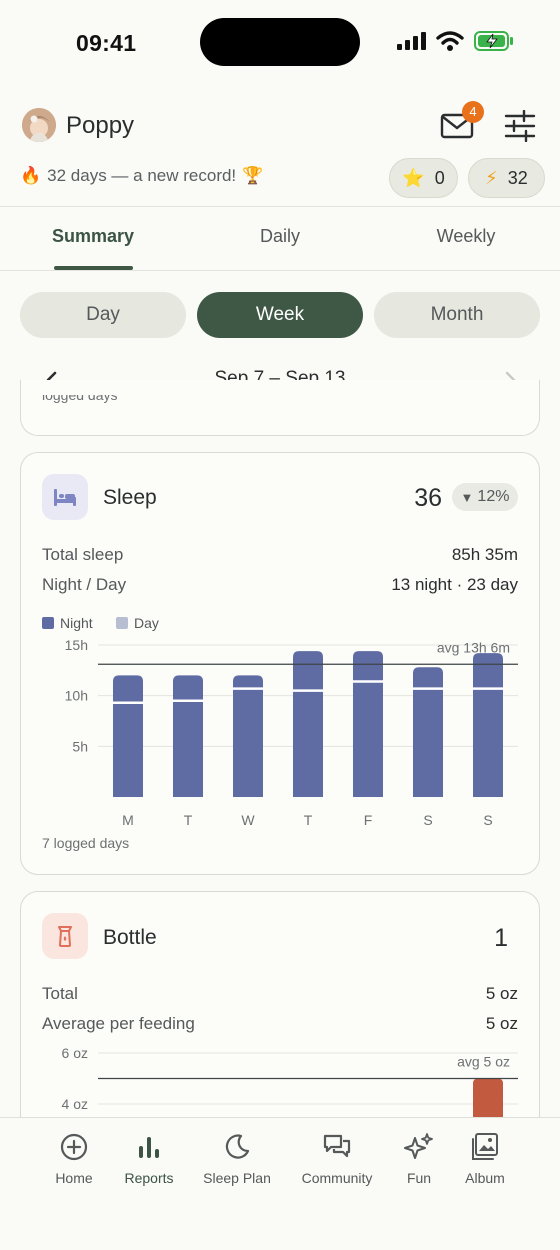 The height and width of the screenshot is (1250, 560). I want to click on lightning-icon: ⚡, so click(491, 177).